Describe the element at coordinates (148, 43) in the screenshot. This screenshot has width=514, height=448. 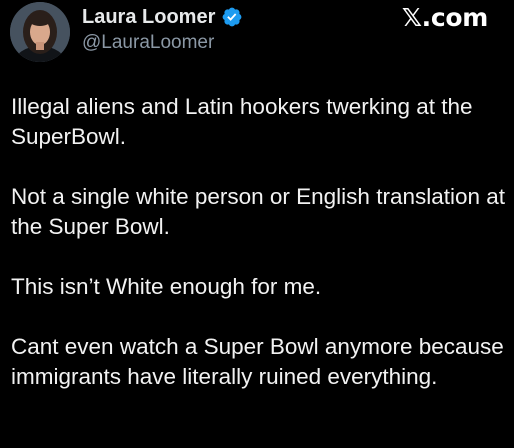
I see `author-handle: @LauraLoomer` at that location.